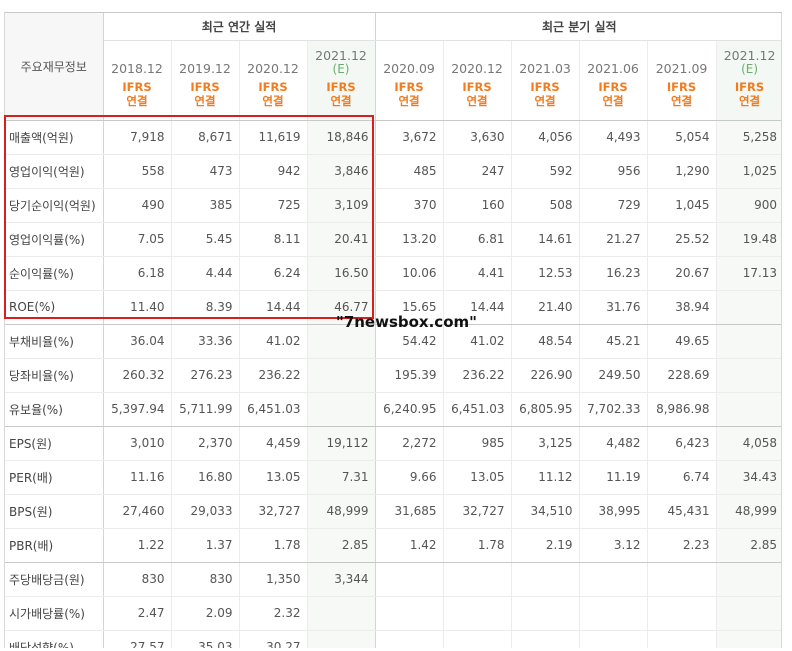 Image resolution: width=792 pixels, height=651 pixels. I want to click on quarterly-cell: 1,045, so click(682, 205).